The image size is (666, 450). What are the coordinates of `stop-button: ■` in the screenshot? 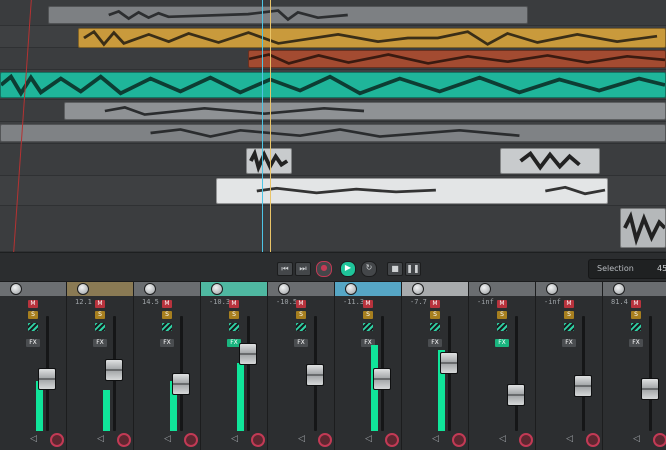 It's located at (395, 269).